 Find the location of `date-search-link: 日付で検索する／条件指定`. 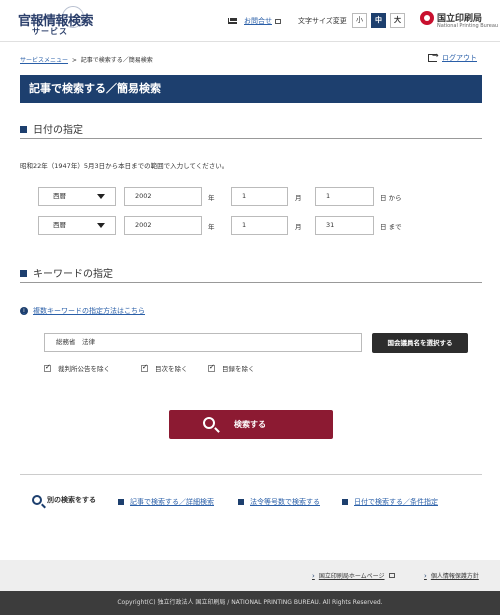

date-search-link: 日付で検索する／条件指定 is located at coordinates (390, 502).